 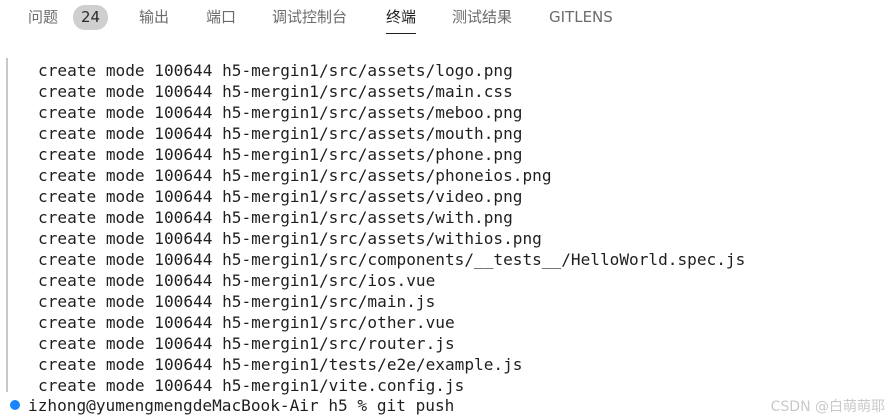 I want to click on tab-output: 输出, so click(x=154, y=17).